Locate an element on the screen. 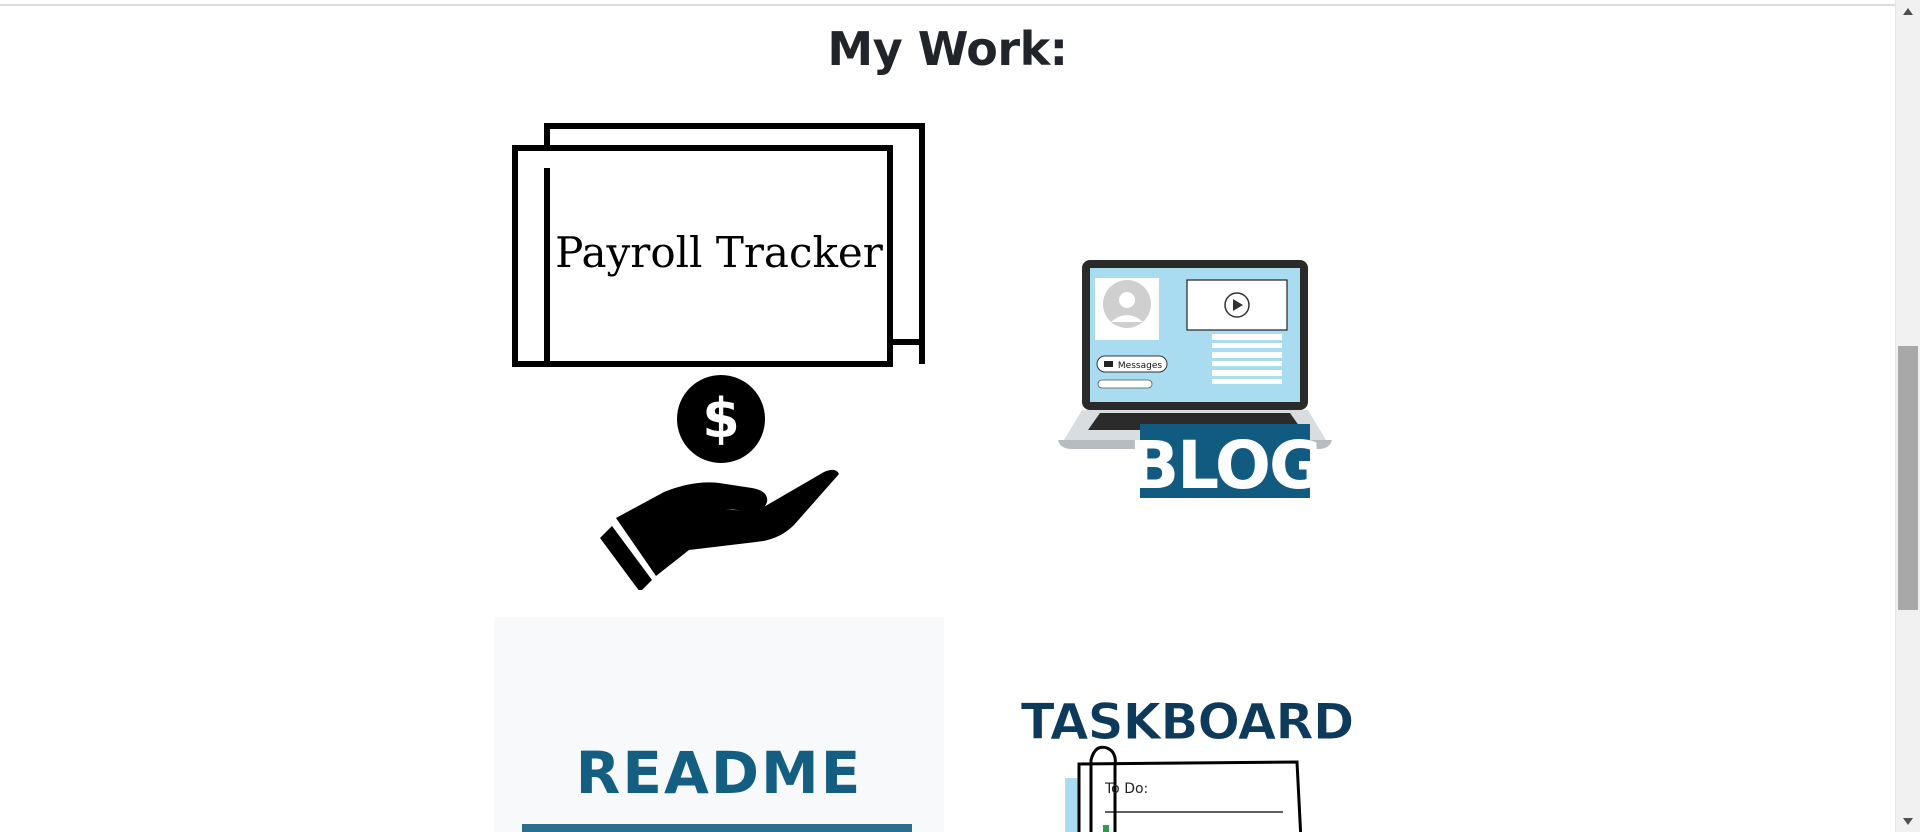  project-card-readme: README is located at coordinates (719, 724).